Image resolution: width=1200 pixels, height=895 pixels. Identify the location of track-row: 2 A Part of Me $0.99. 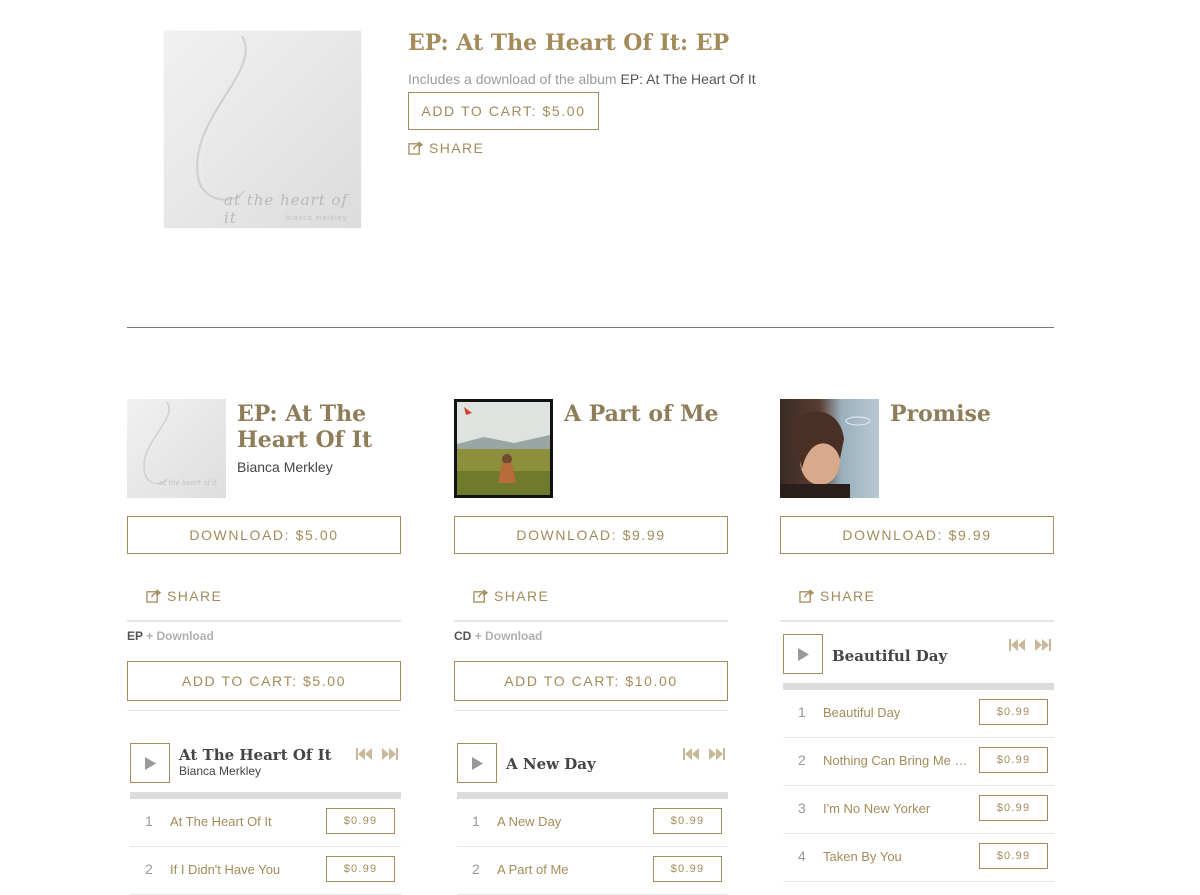
(592, 871).